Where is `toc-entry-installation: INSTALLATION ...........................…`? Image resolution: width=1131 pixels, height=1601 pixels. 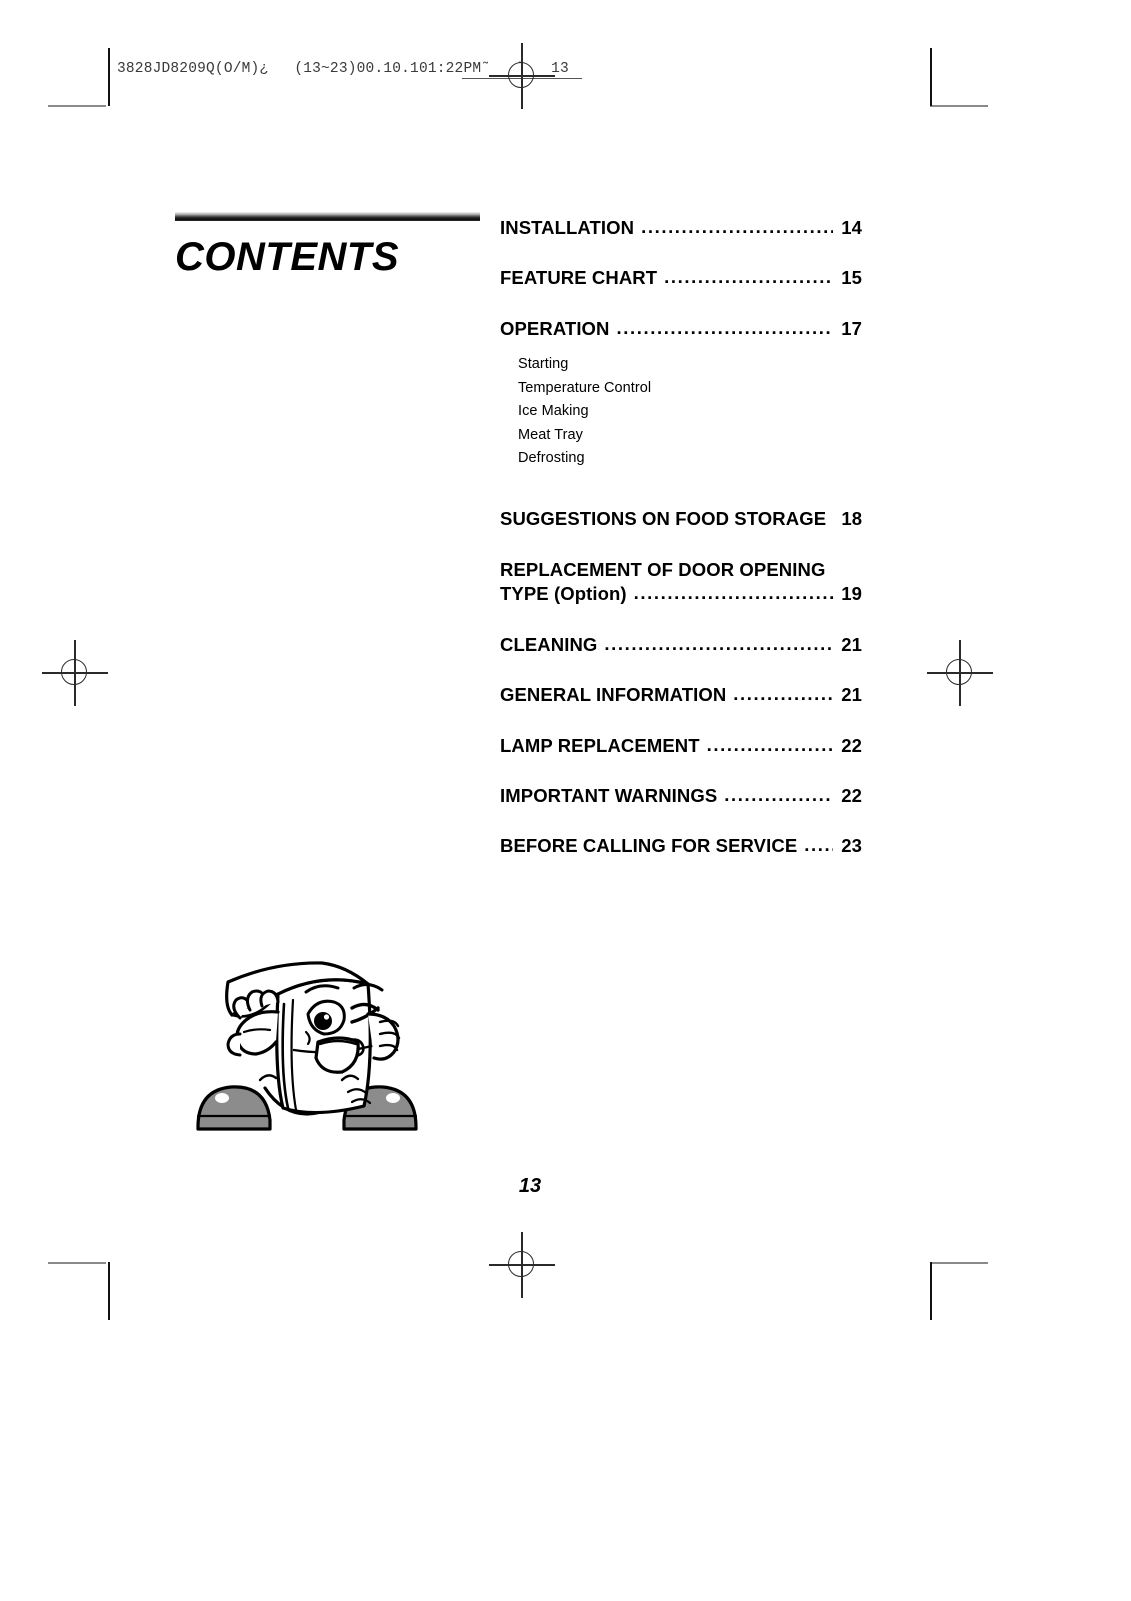
toc-entry-installation: INSTALLATION ...........................… is located at coordinates (681, 228).